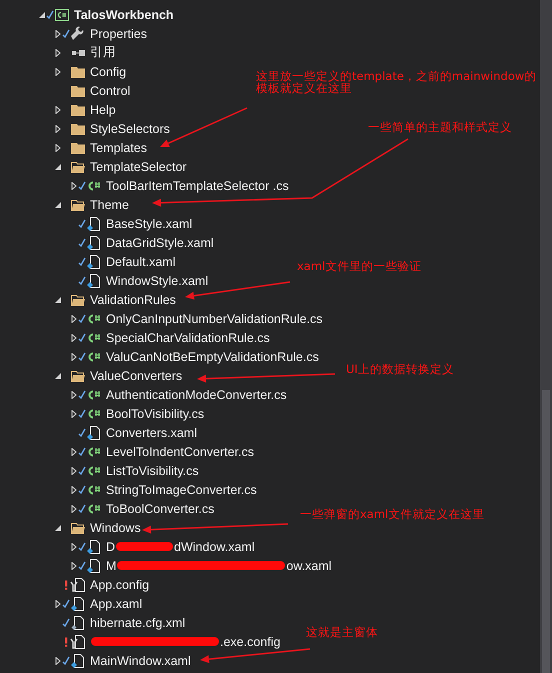  What do you see at coordinates (151, 433) in the screenshot?
I see `tree-item-label: Converters.xaml` at bounding box center [151, 433].